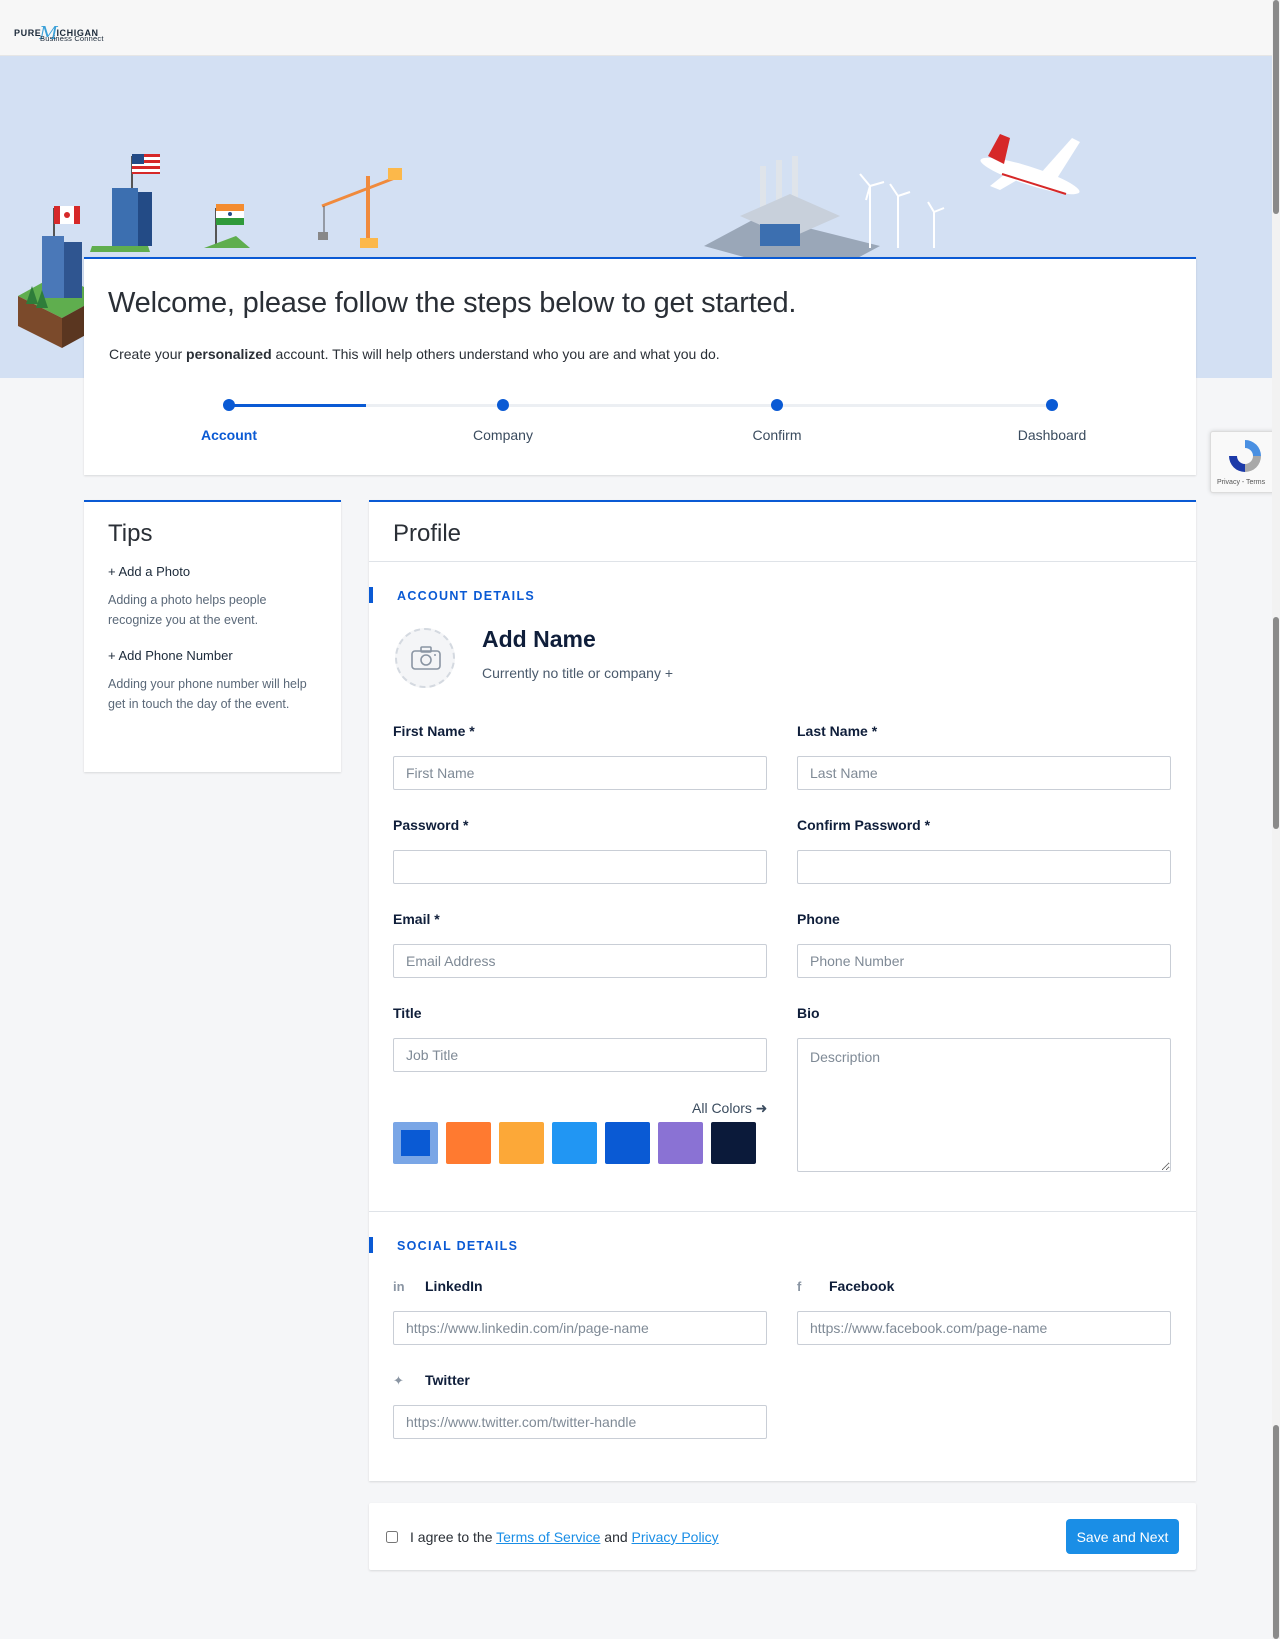  I want to click on tip-add-phone: + Add Phone Number, so click(170, 655).